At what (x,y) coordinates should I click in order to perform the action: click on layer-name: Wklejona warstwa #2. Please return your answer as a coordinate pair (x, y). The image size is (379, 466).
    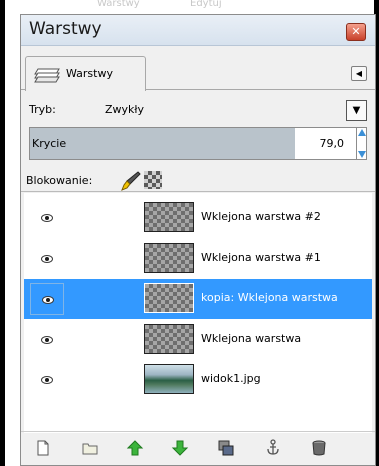
    Looking at the image, I should click on (261, 216).